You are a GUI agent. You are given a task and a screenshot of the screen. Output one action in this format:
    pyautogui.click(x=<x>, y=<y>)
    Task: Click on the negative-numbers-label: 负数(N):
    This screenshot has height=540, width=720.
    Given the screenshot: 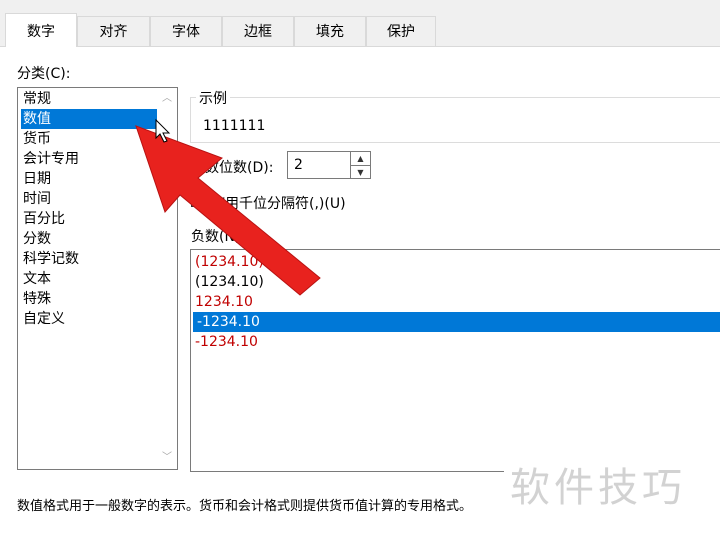 What is the action you would take?
    pyautogui.click(x=218, y=237)
    